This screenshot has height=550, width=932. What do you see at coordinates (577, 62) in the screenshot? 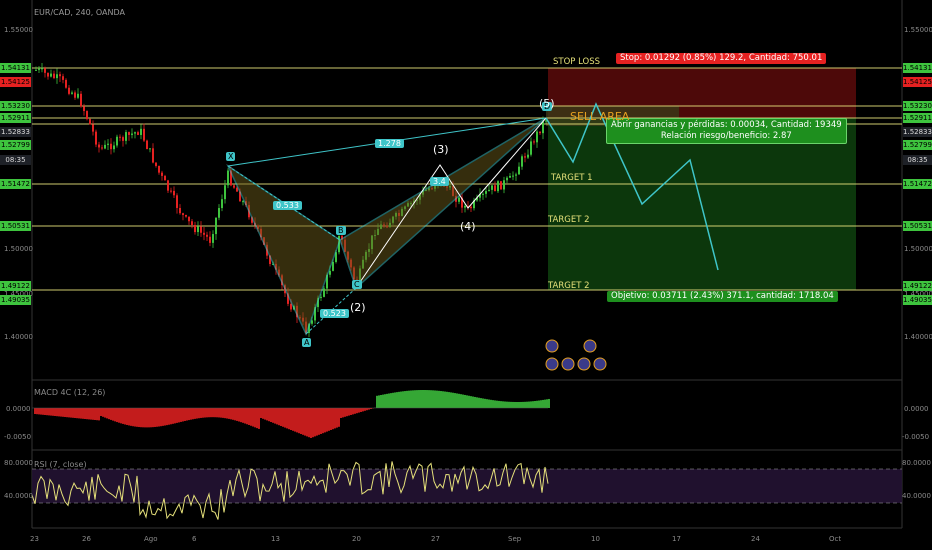
I see `stop-loss-label: STOP LOSS` at bounding box center [577, 62].